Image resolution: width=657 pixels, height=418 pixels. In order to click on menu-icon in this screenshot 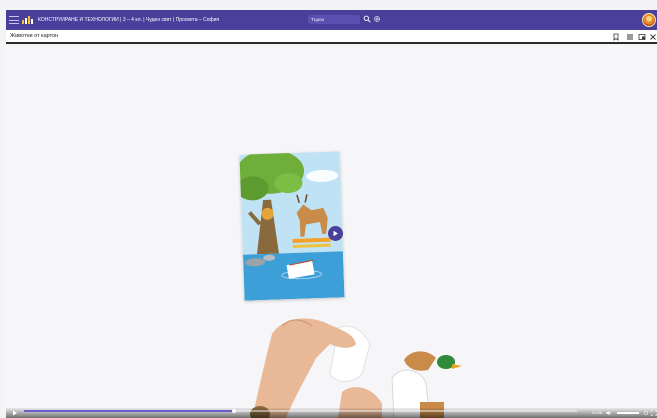, I will do `click(14, 20)`.